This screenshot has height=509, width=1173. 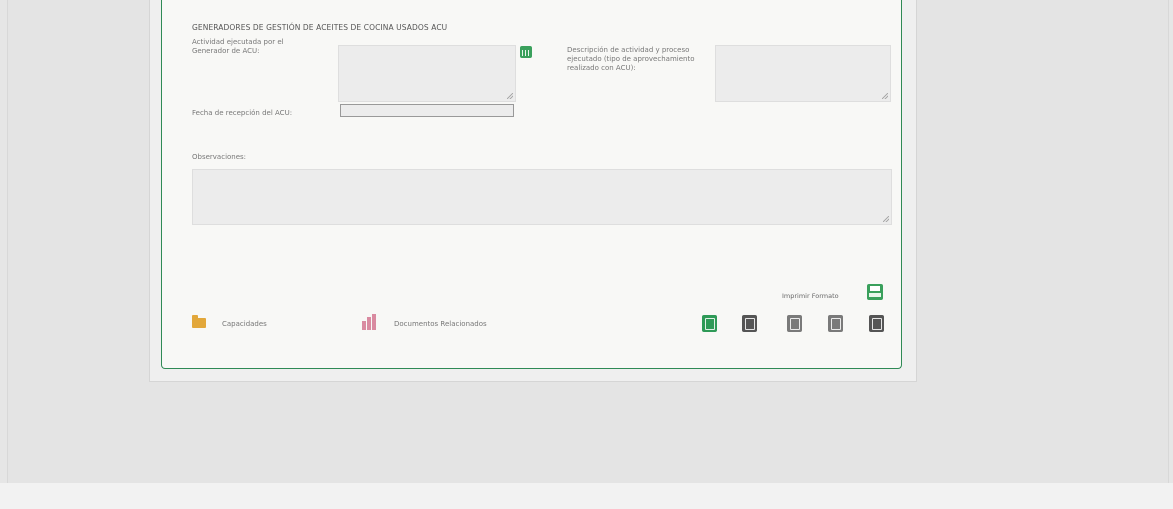 I want to click on new-record-icon, so click(x=709, y=323).